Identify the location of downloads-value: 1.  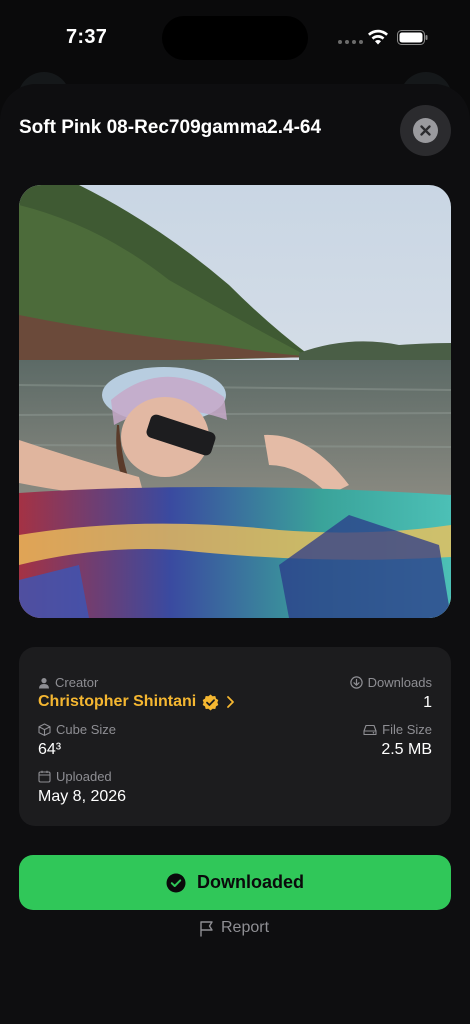
(427, 702).